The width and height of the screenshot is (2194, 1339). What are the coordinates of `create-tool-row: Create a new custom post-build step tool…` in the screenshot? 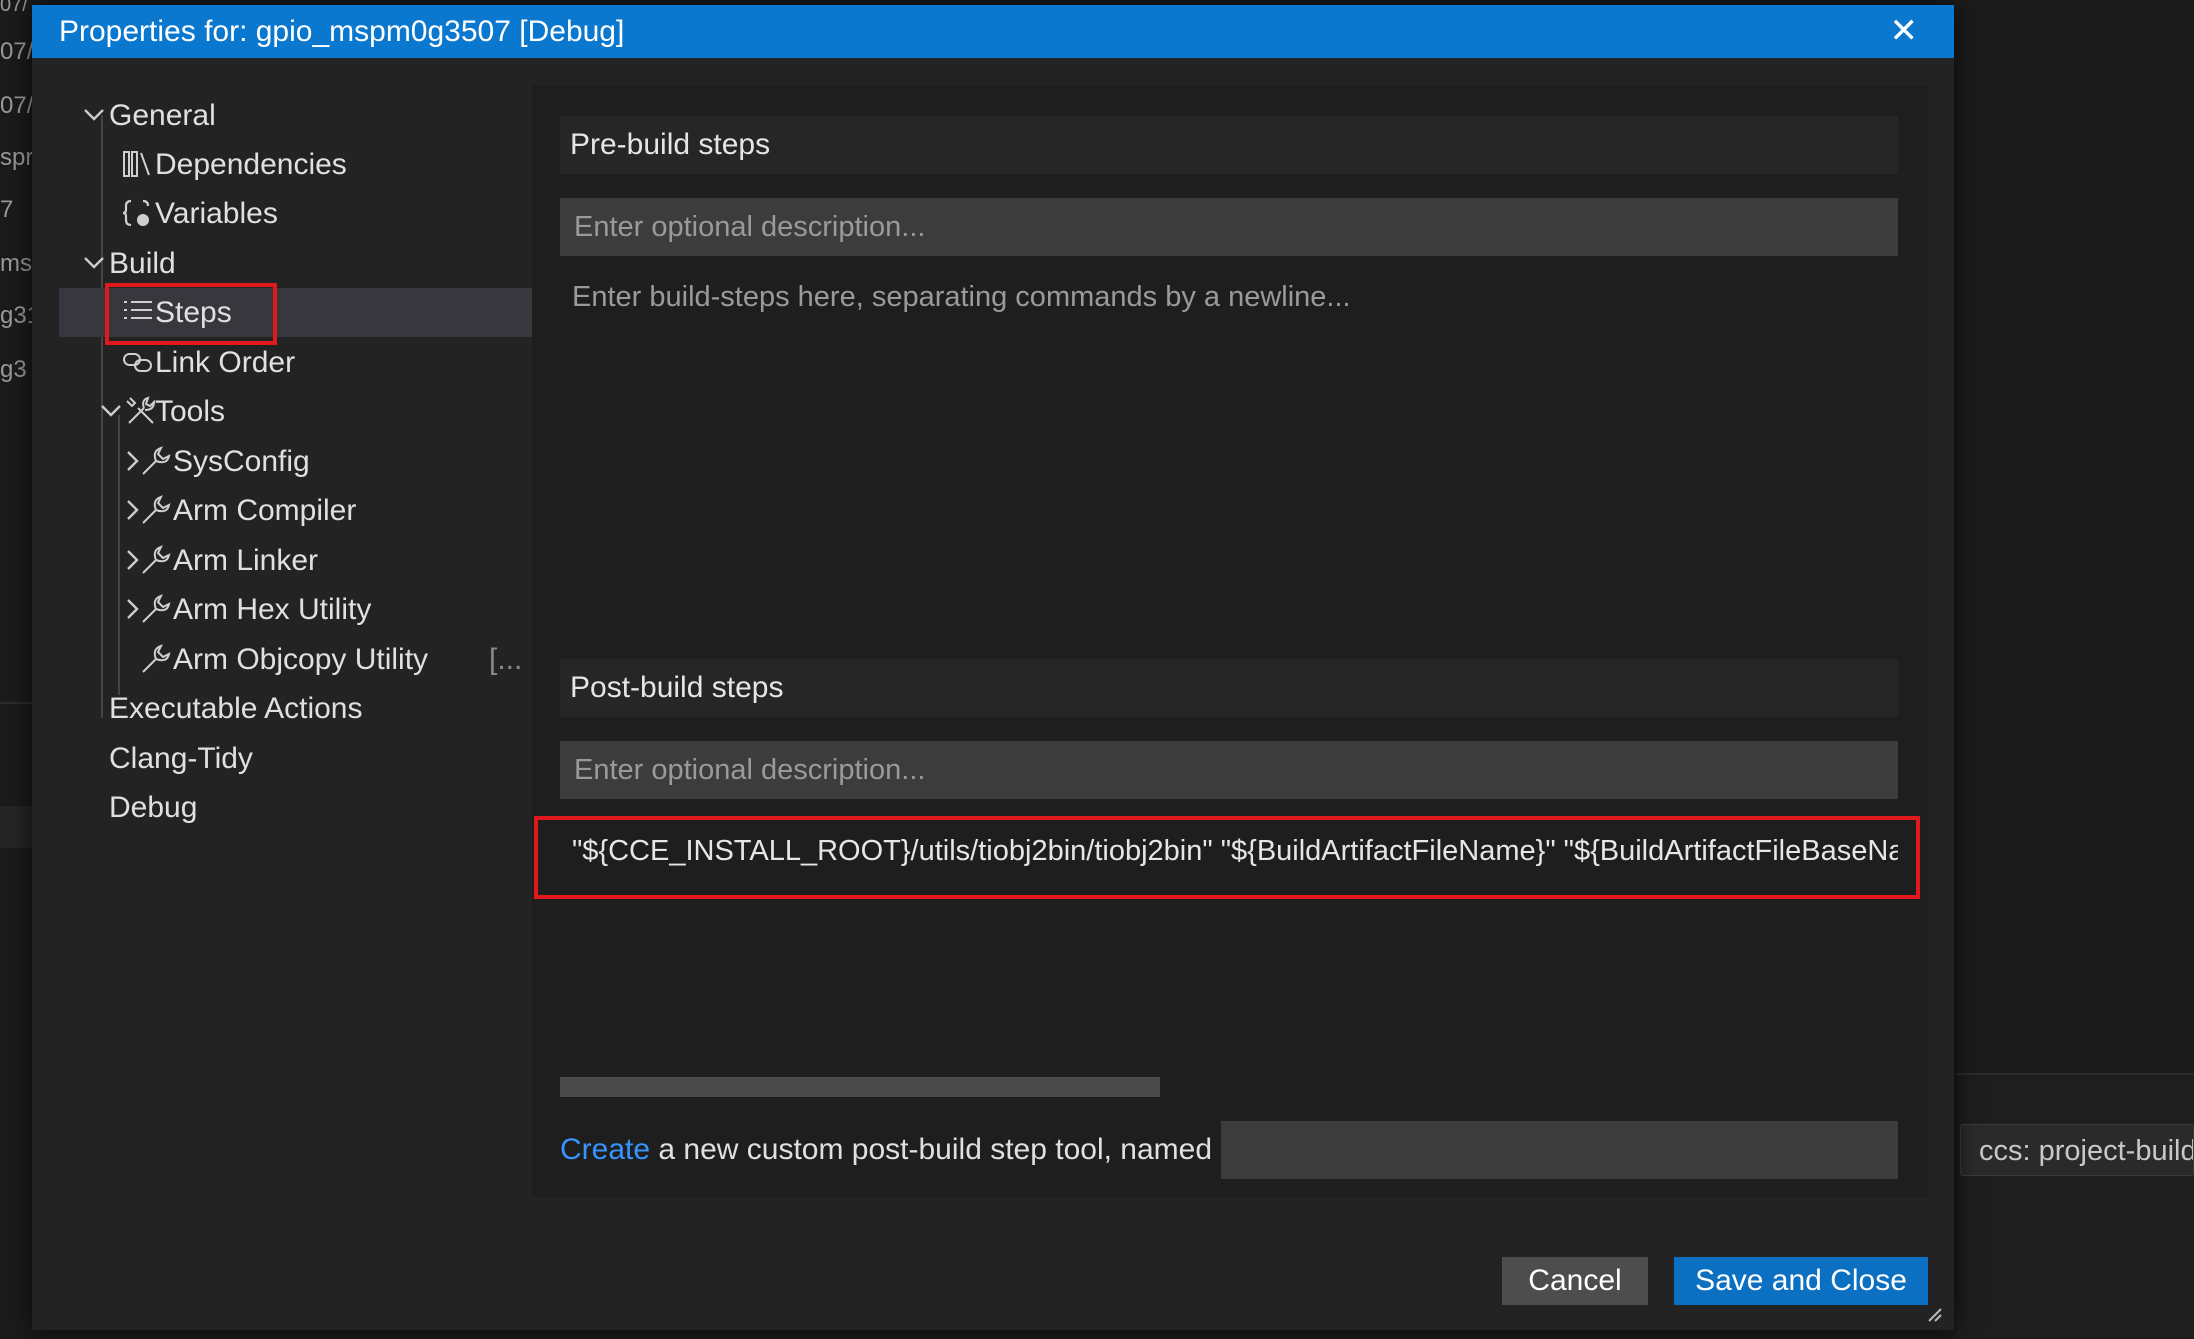 It's located at (886, 1150).